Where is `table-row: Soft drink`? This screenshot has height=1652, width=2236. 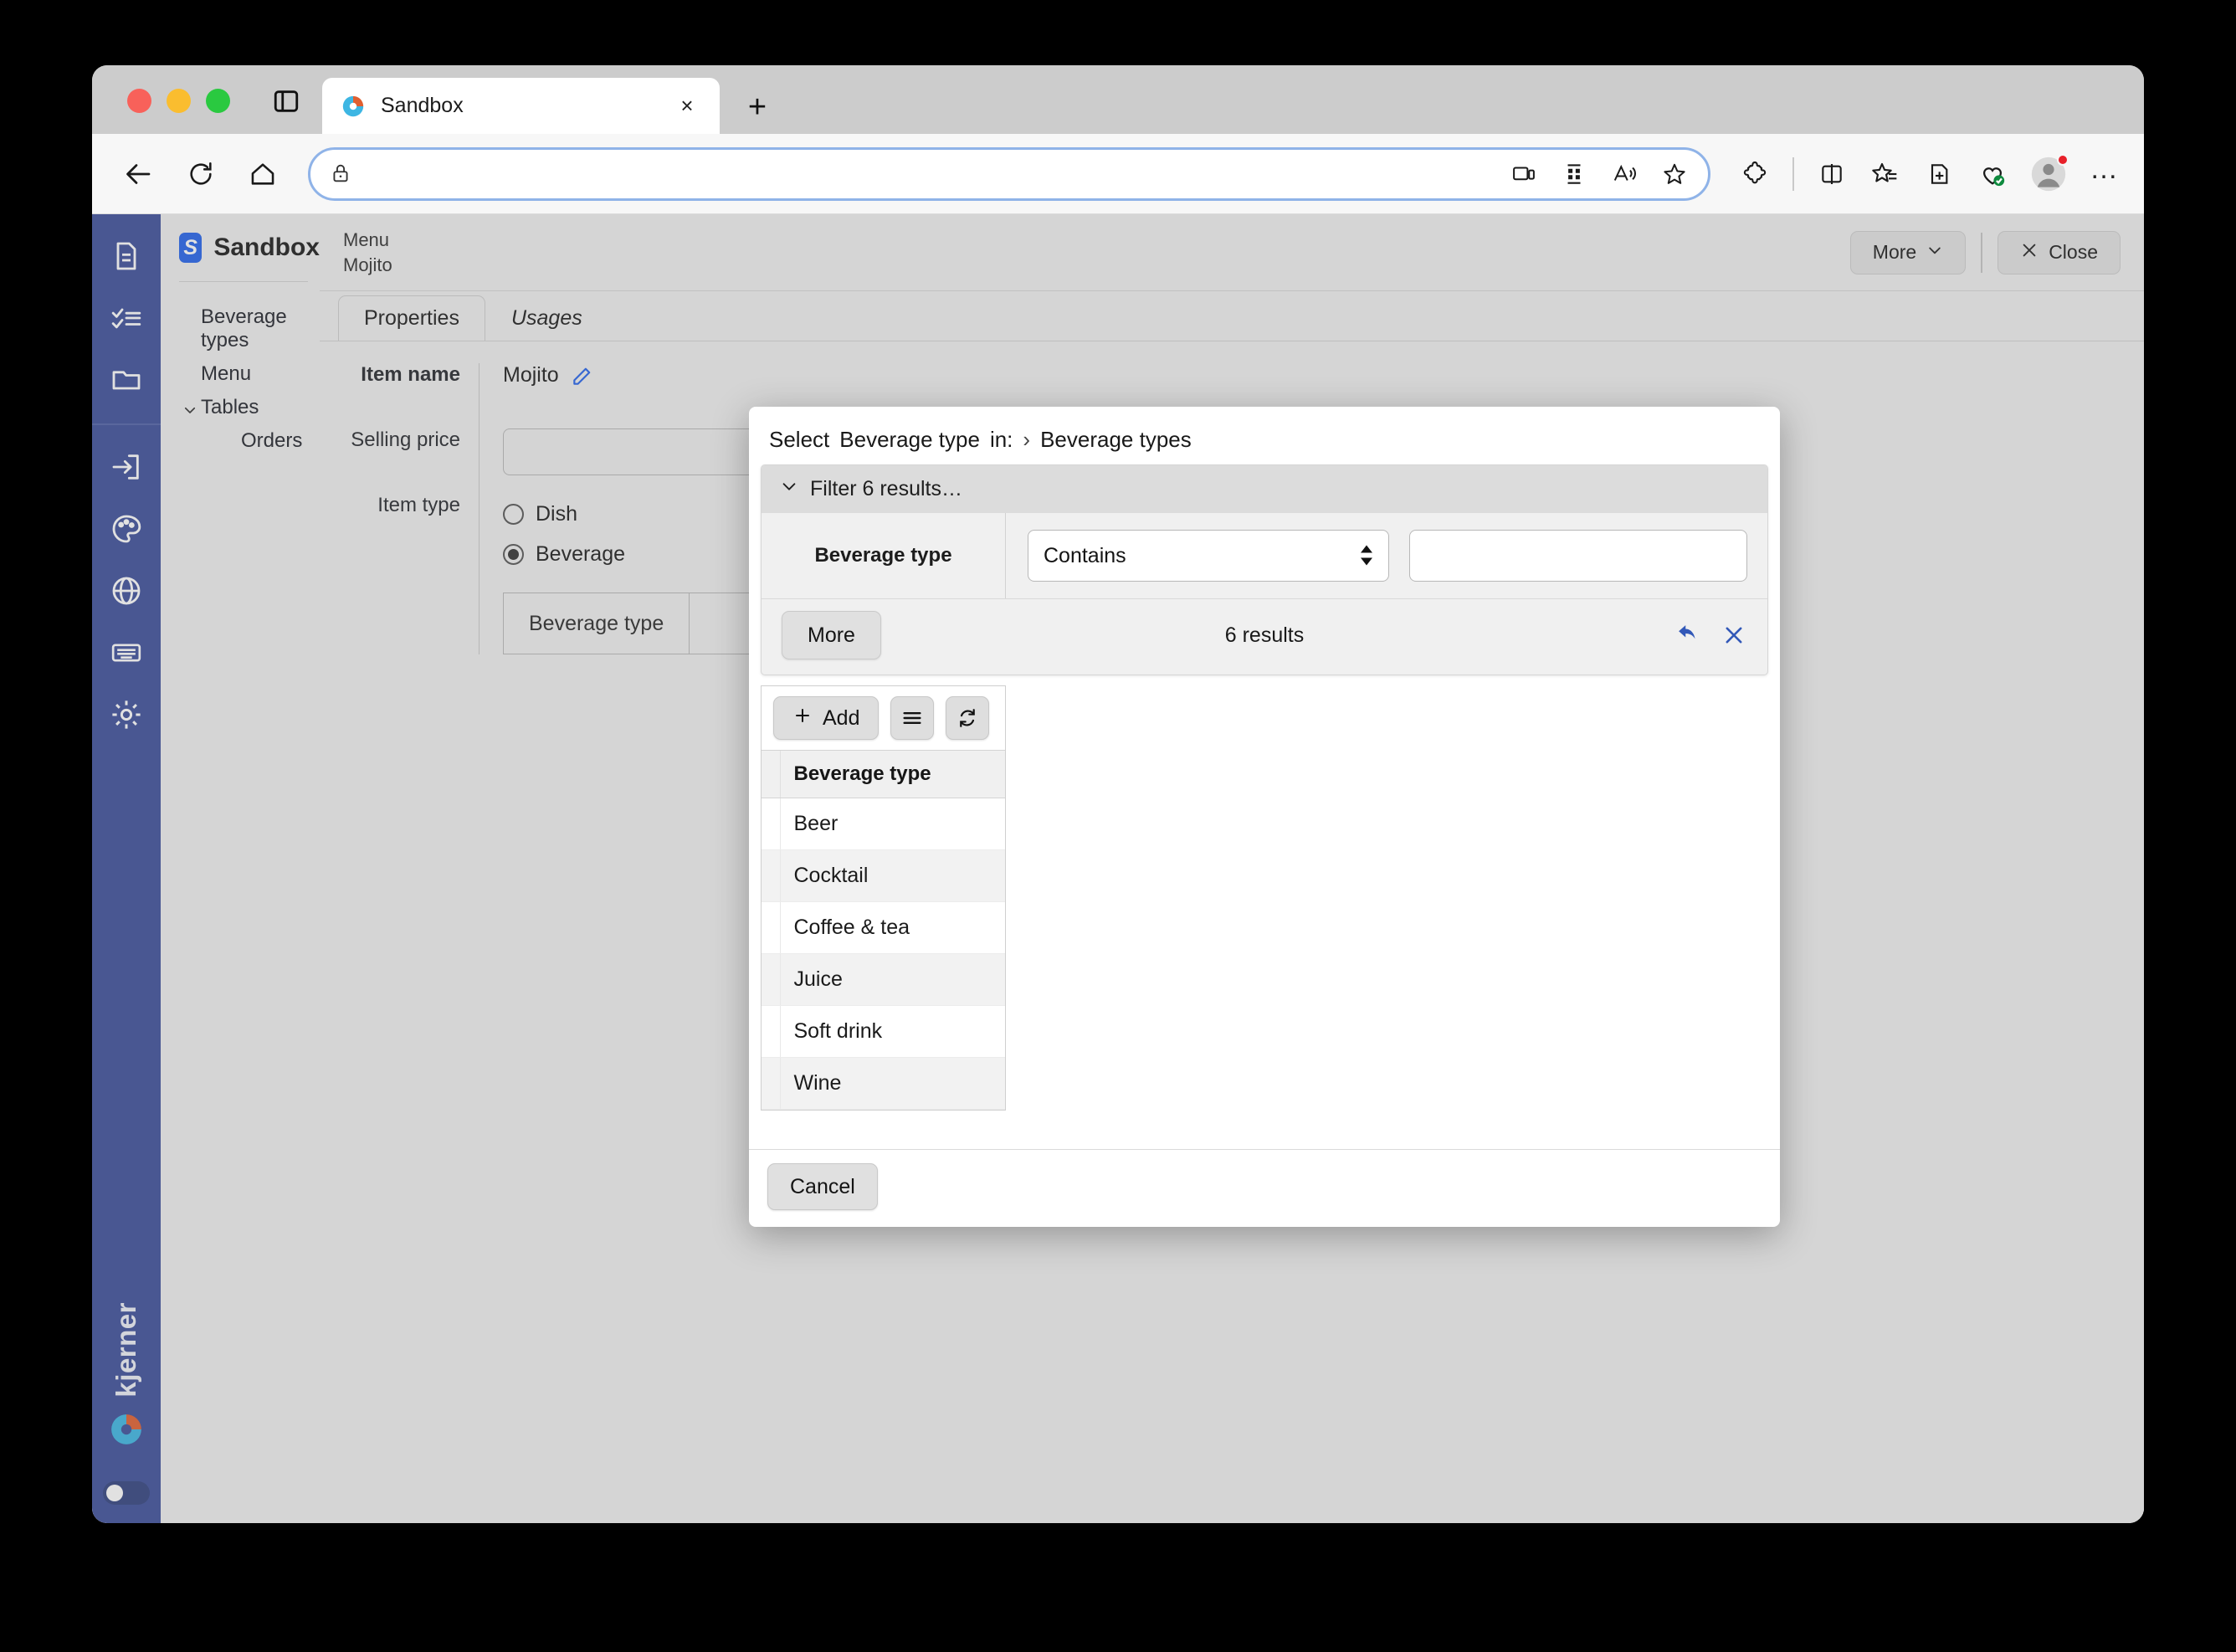
table-row: Soft drink is located at coordinates (883, 1031).